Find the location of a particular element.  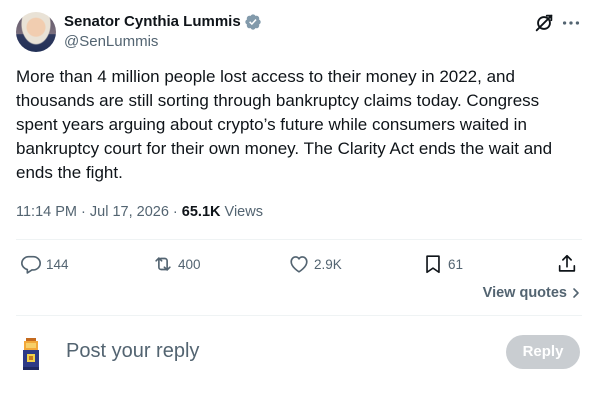

repost-icon is located at coordinates (163, 264).